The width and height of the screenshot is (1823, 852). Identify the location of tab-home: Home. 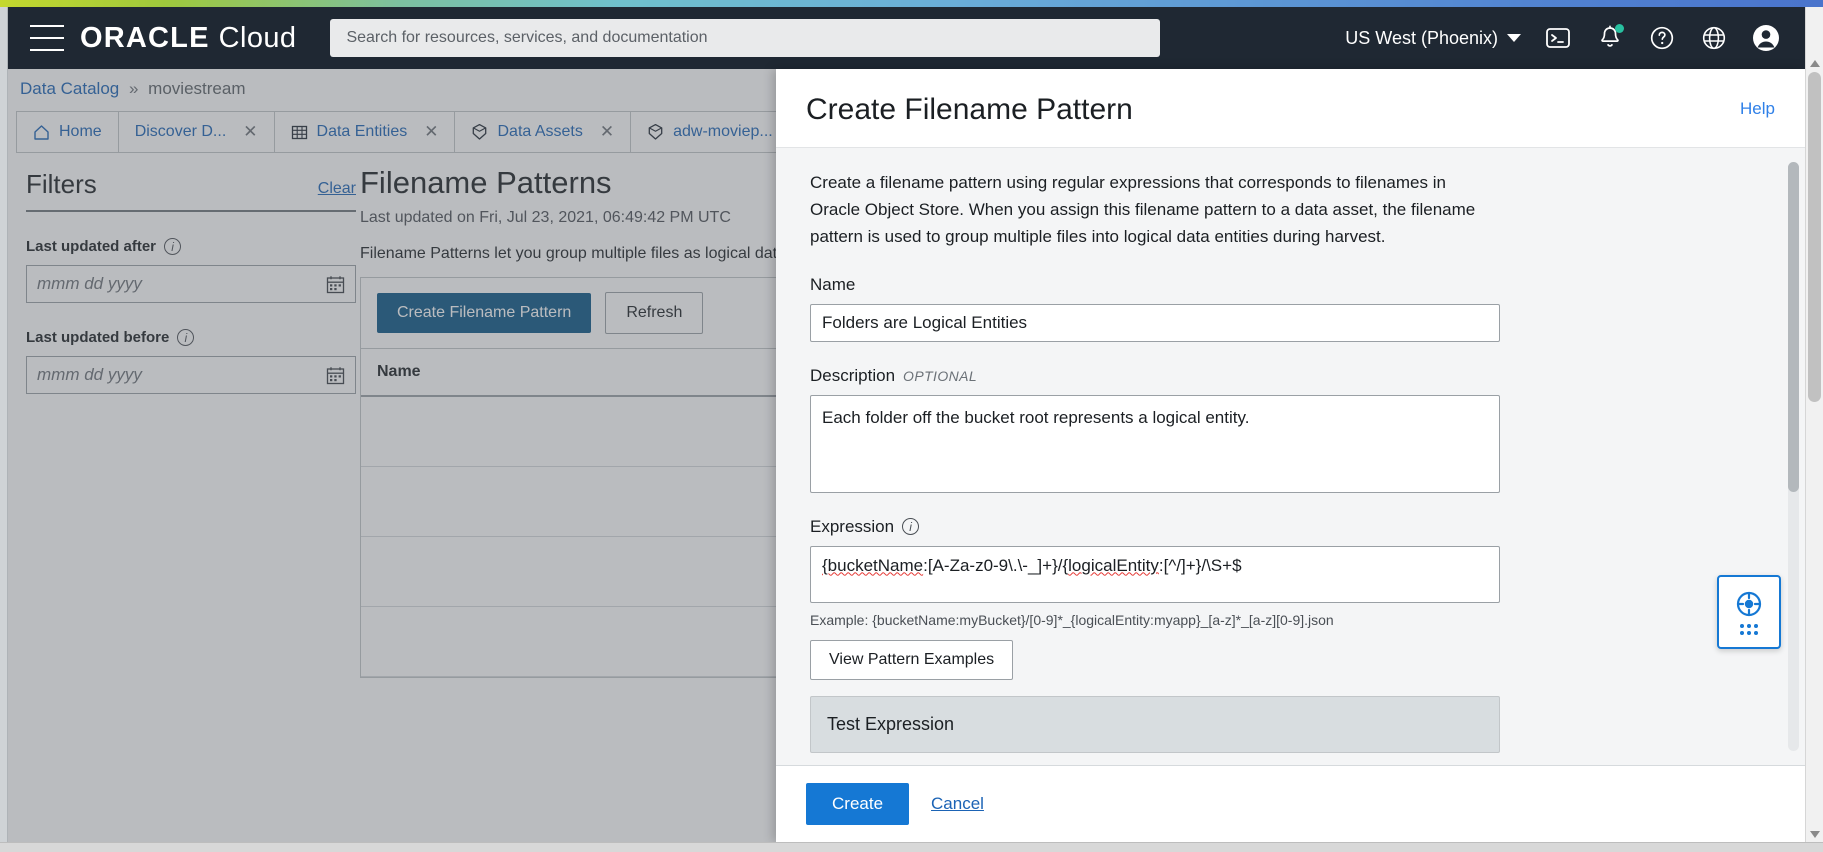
(67, 131).